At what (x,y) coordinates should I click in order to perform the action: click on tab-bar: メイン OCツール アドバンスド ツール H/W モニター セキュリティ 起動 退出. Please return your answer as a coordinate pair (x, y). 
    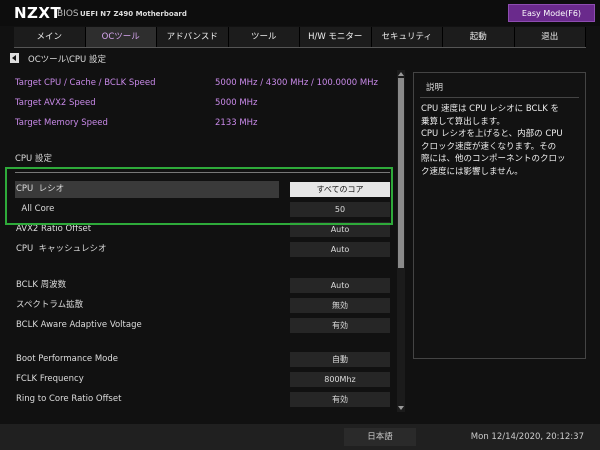
    Looking at the image, I should click on (300, 37).